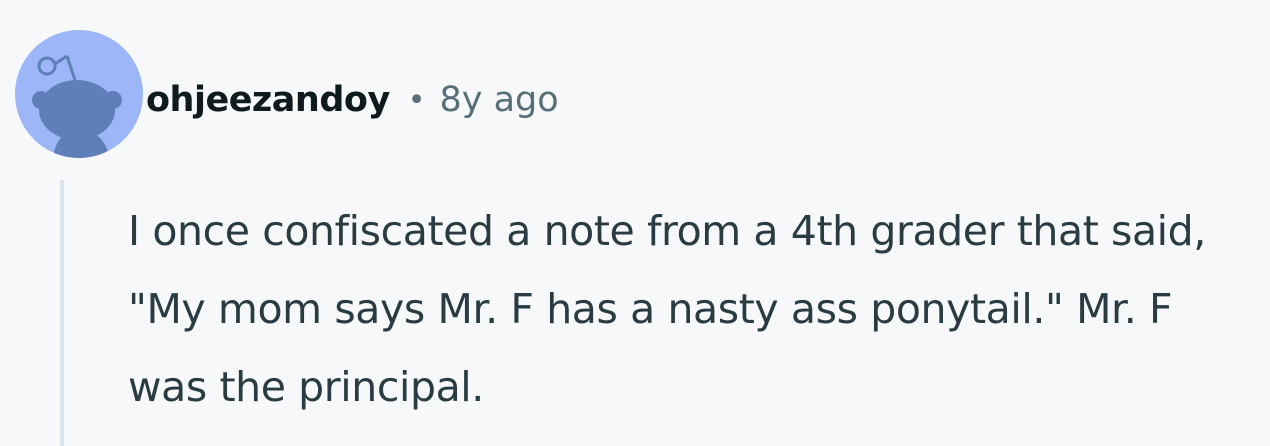 The width and height of the screenshot is (1270, 446). What do you see at coordinates (77, 106) in the screenshot?
I see `snoo-avatar-icon` at bounding box center [77, 106].